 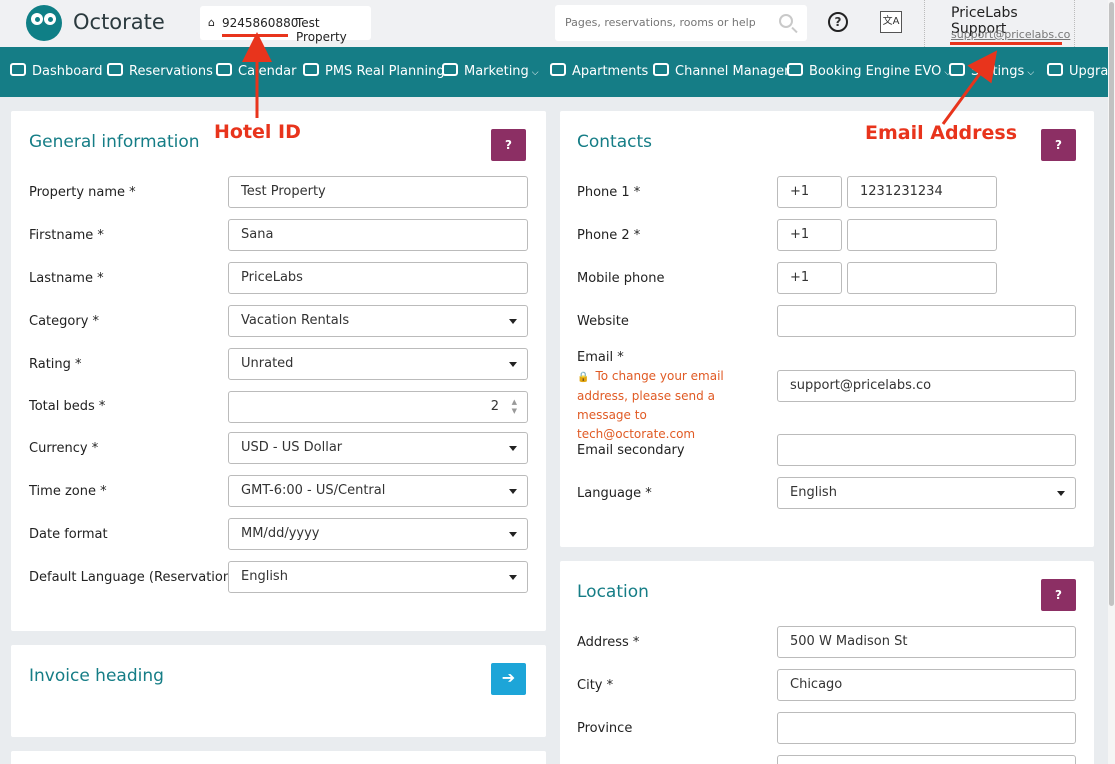 What do you see at coordinates (18, 69) in the screenshot?
I see `dashboard-icon` at bounding box center [18, 69].